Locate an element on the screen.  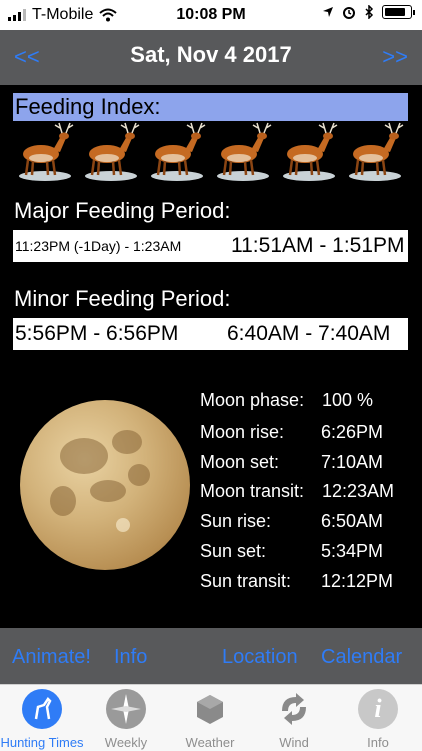
tab-label: Hunting Times is located at coordinates (42, 742).